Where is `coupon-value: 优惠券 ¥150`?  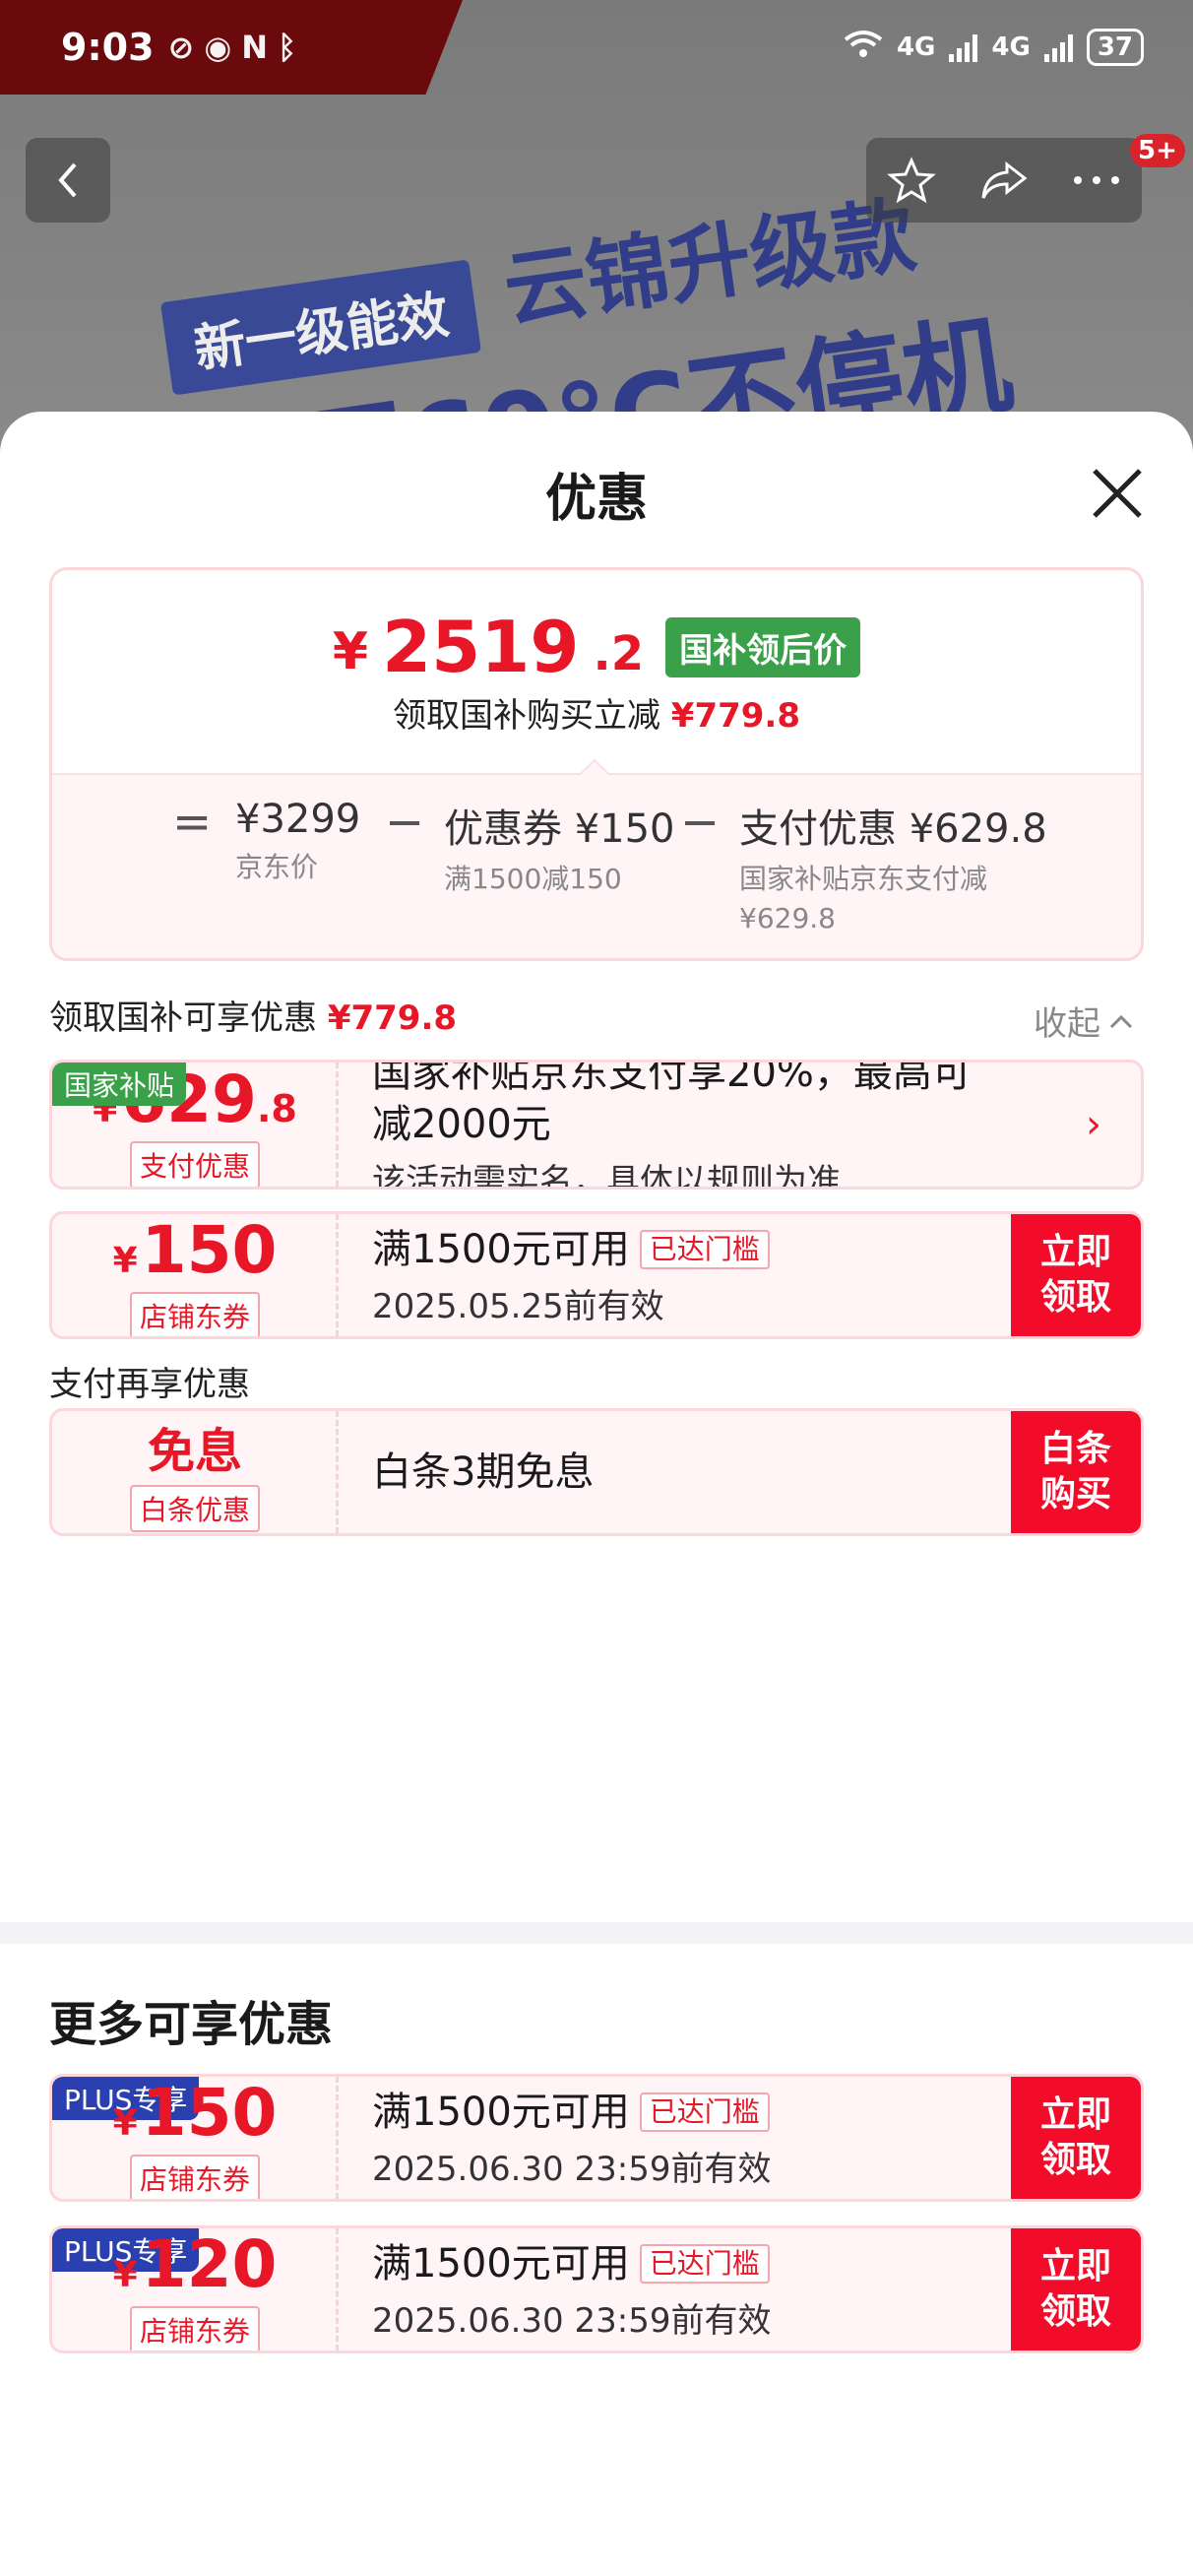
coupon-value: 优惠券 ¥150 is located at coordinates (559, 829).